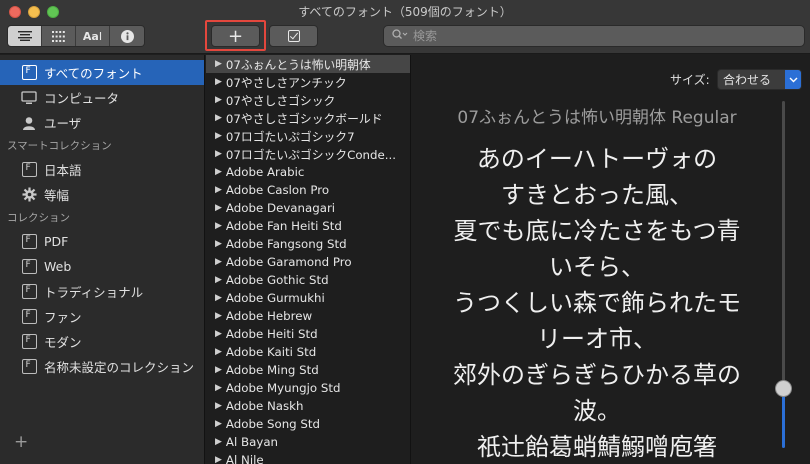  What do you see at coordinates (288, 262) in the screenshot?
I see `font-family-name: Adobe Garamond Pro` at bounding box center [288, 262].